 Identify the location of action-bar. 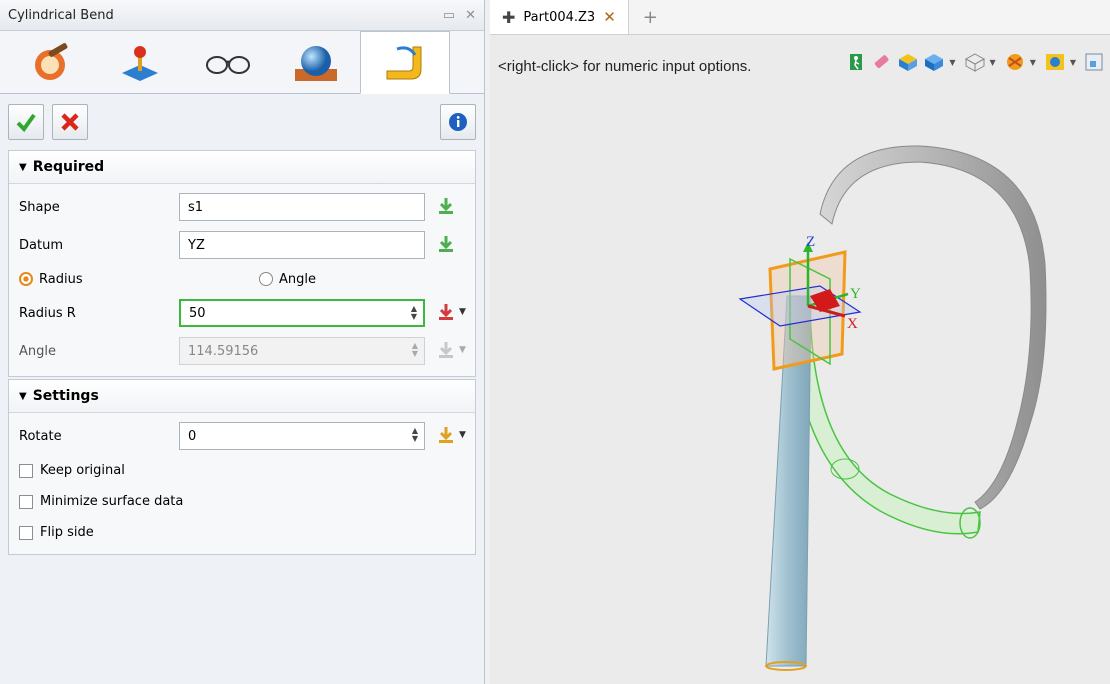
(242, 122).